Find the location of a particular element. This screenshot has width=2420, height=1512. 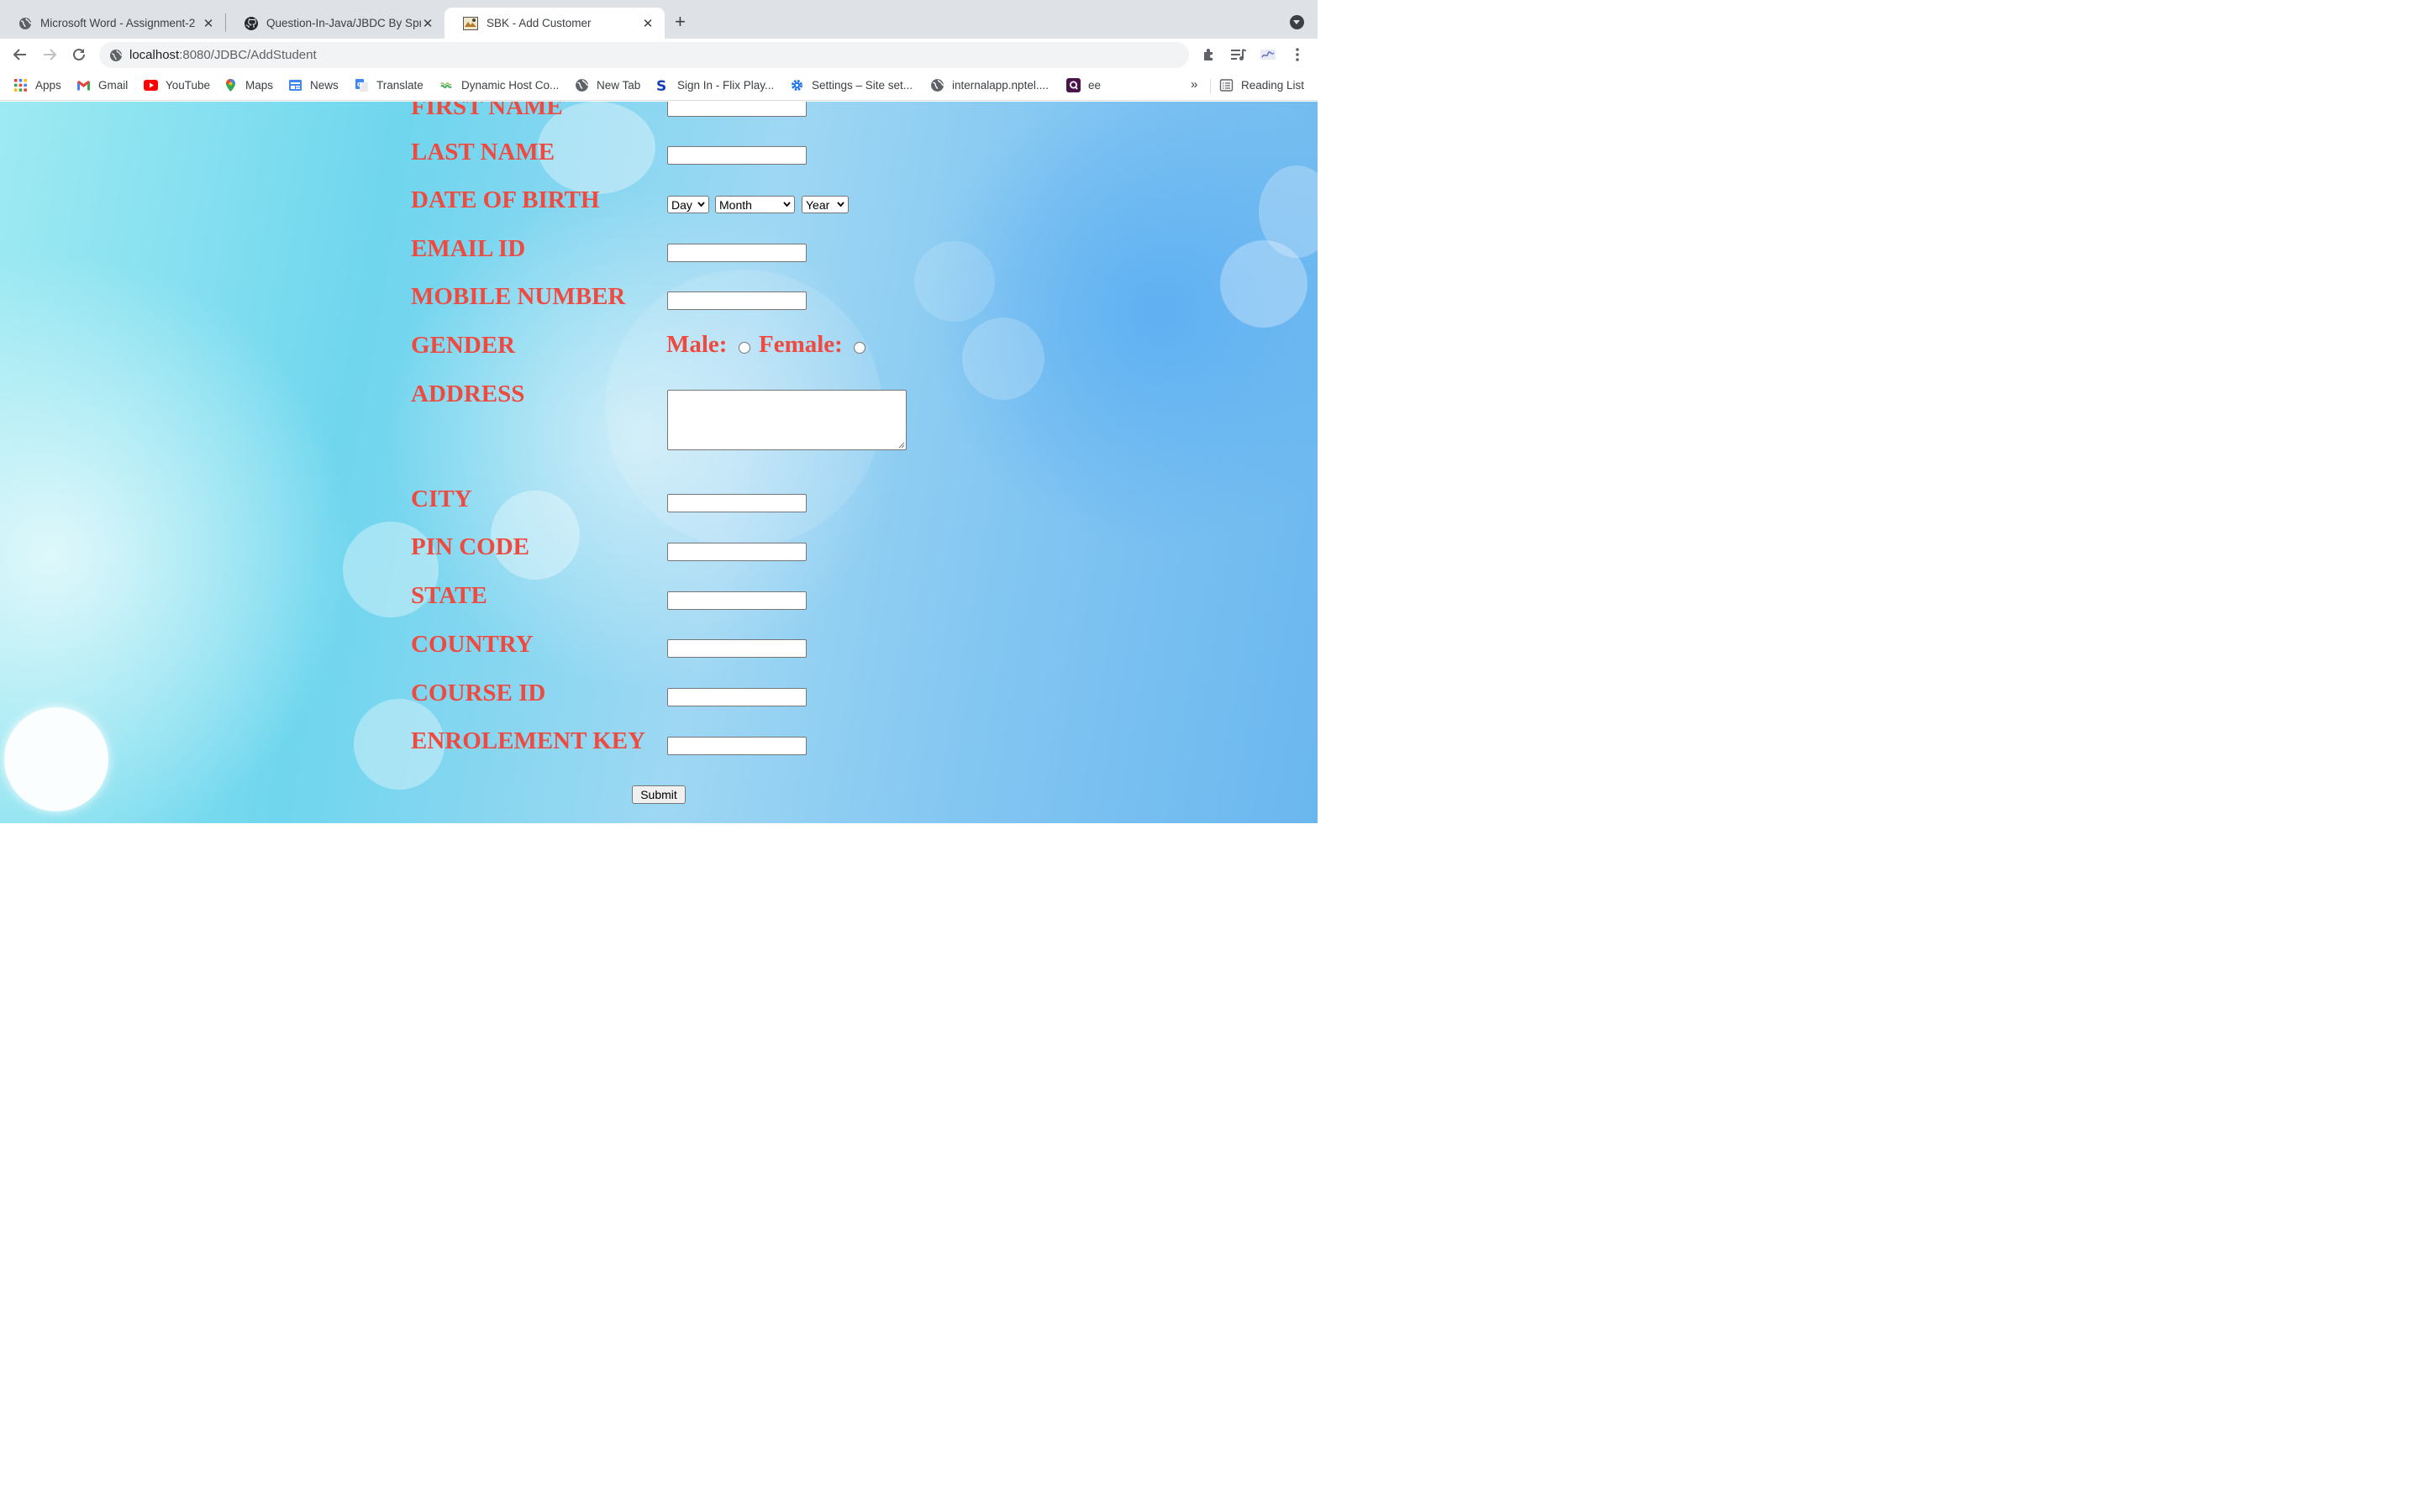

pin-code-label: PIN CODE is located at coordinates (470, 546).